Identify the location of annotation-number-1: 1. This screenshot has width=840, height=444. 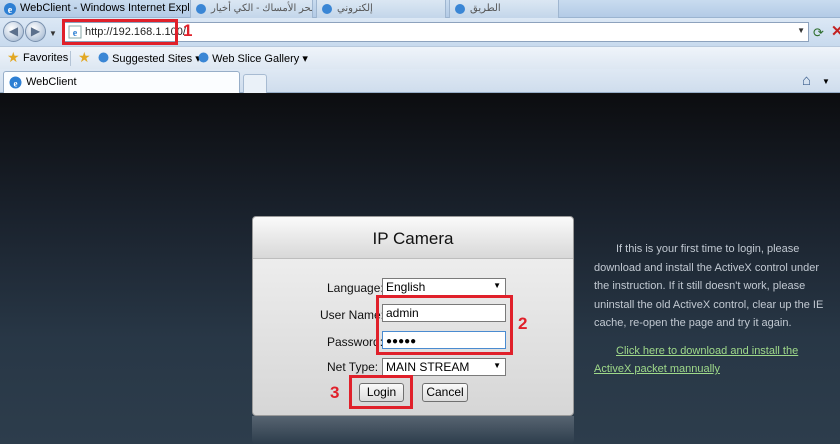
(188, 30).